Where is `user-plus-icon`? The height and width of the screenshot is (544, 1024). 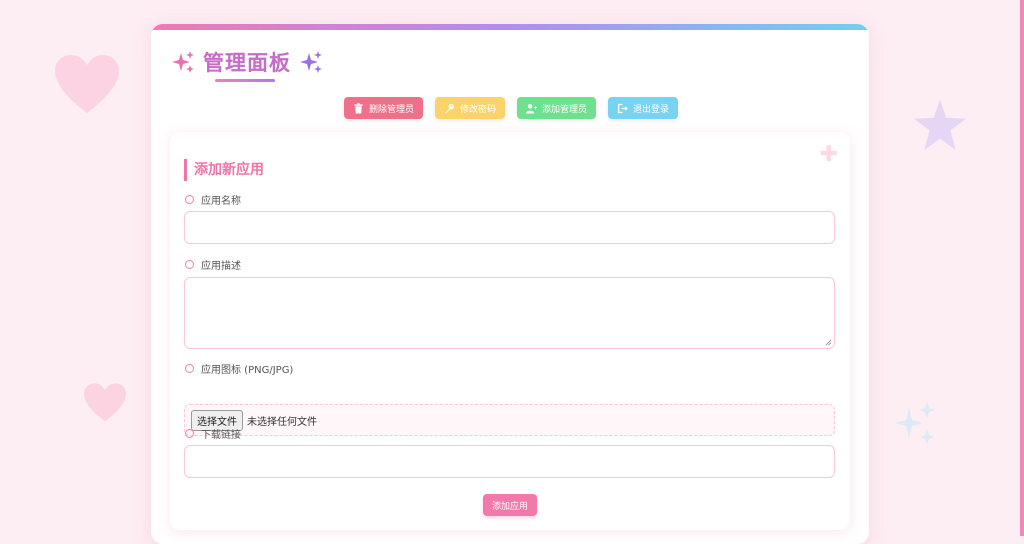
user-plus-icon is located at coordinates (532, 108).